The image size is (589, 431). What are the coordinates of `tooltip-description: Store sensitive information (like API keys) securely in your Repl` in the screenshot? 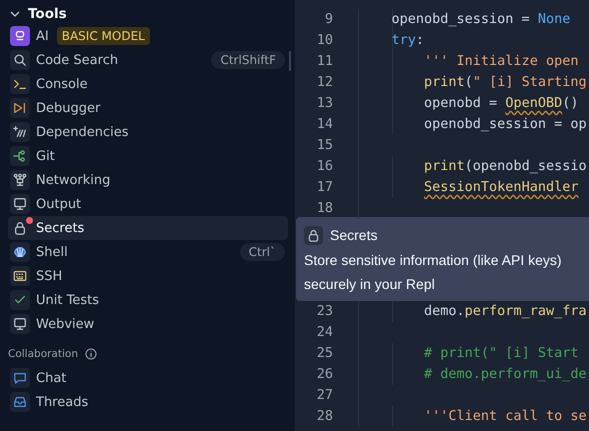 It's located at (433, 272).